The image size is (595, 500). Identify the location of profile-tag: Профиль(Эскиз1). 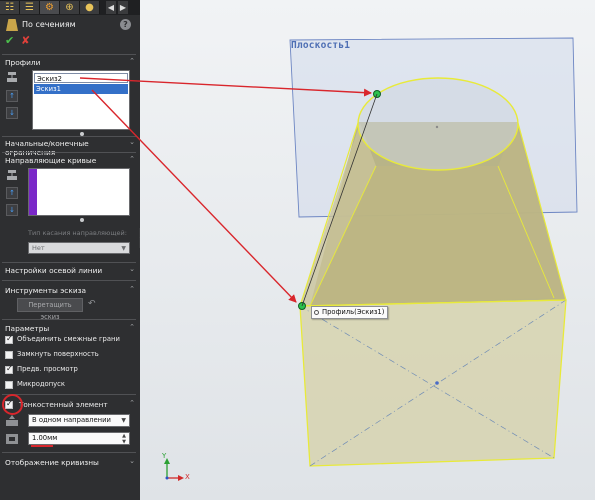
(350, 312).